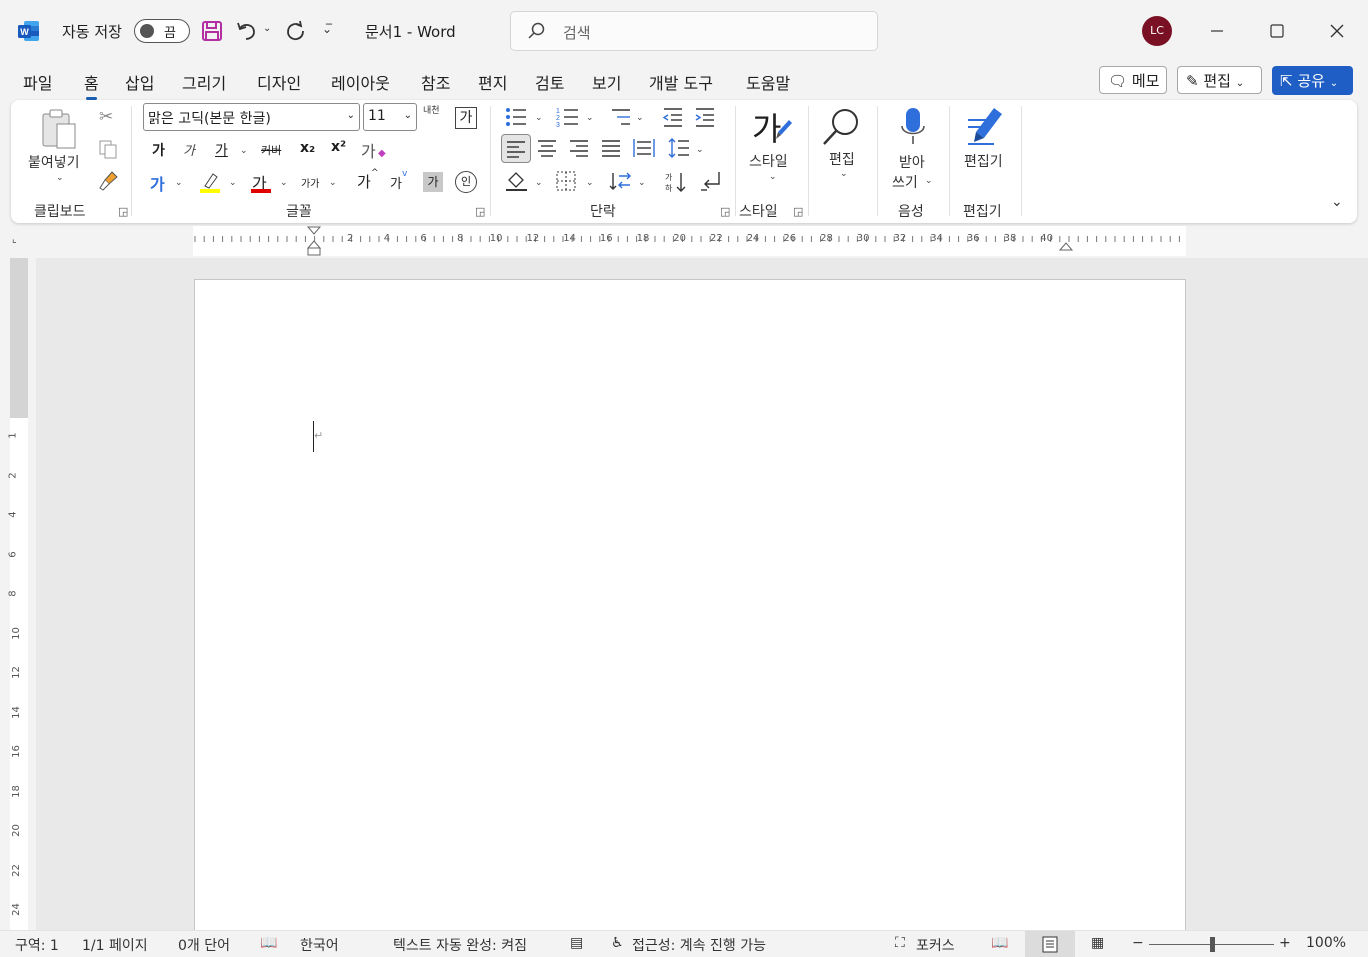 This screenshot has height=957, width=1368. Describe the element at coordinates (676, 182) in the screenshot. I see `sort-icon: 가 하` at that location.